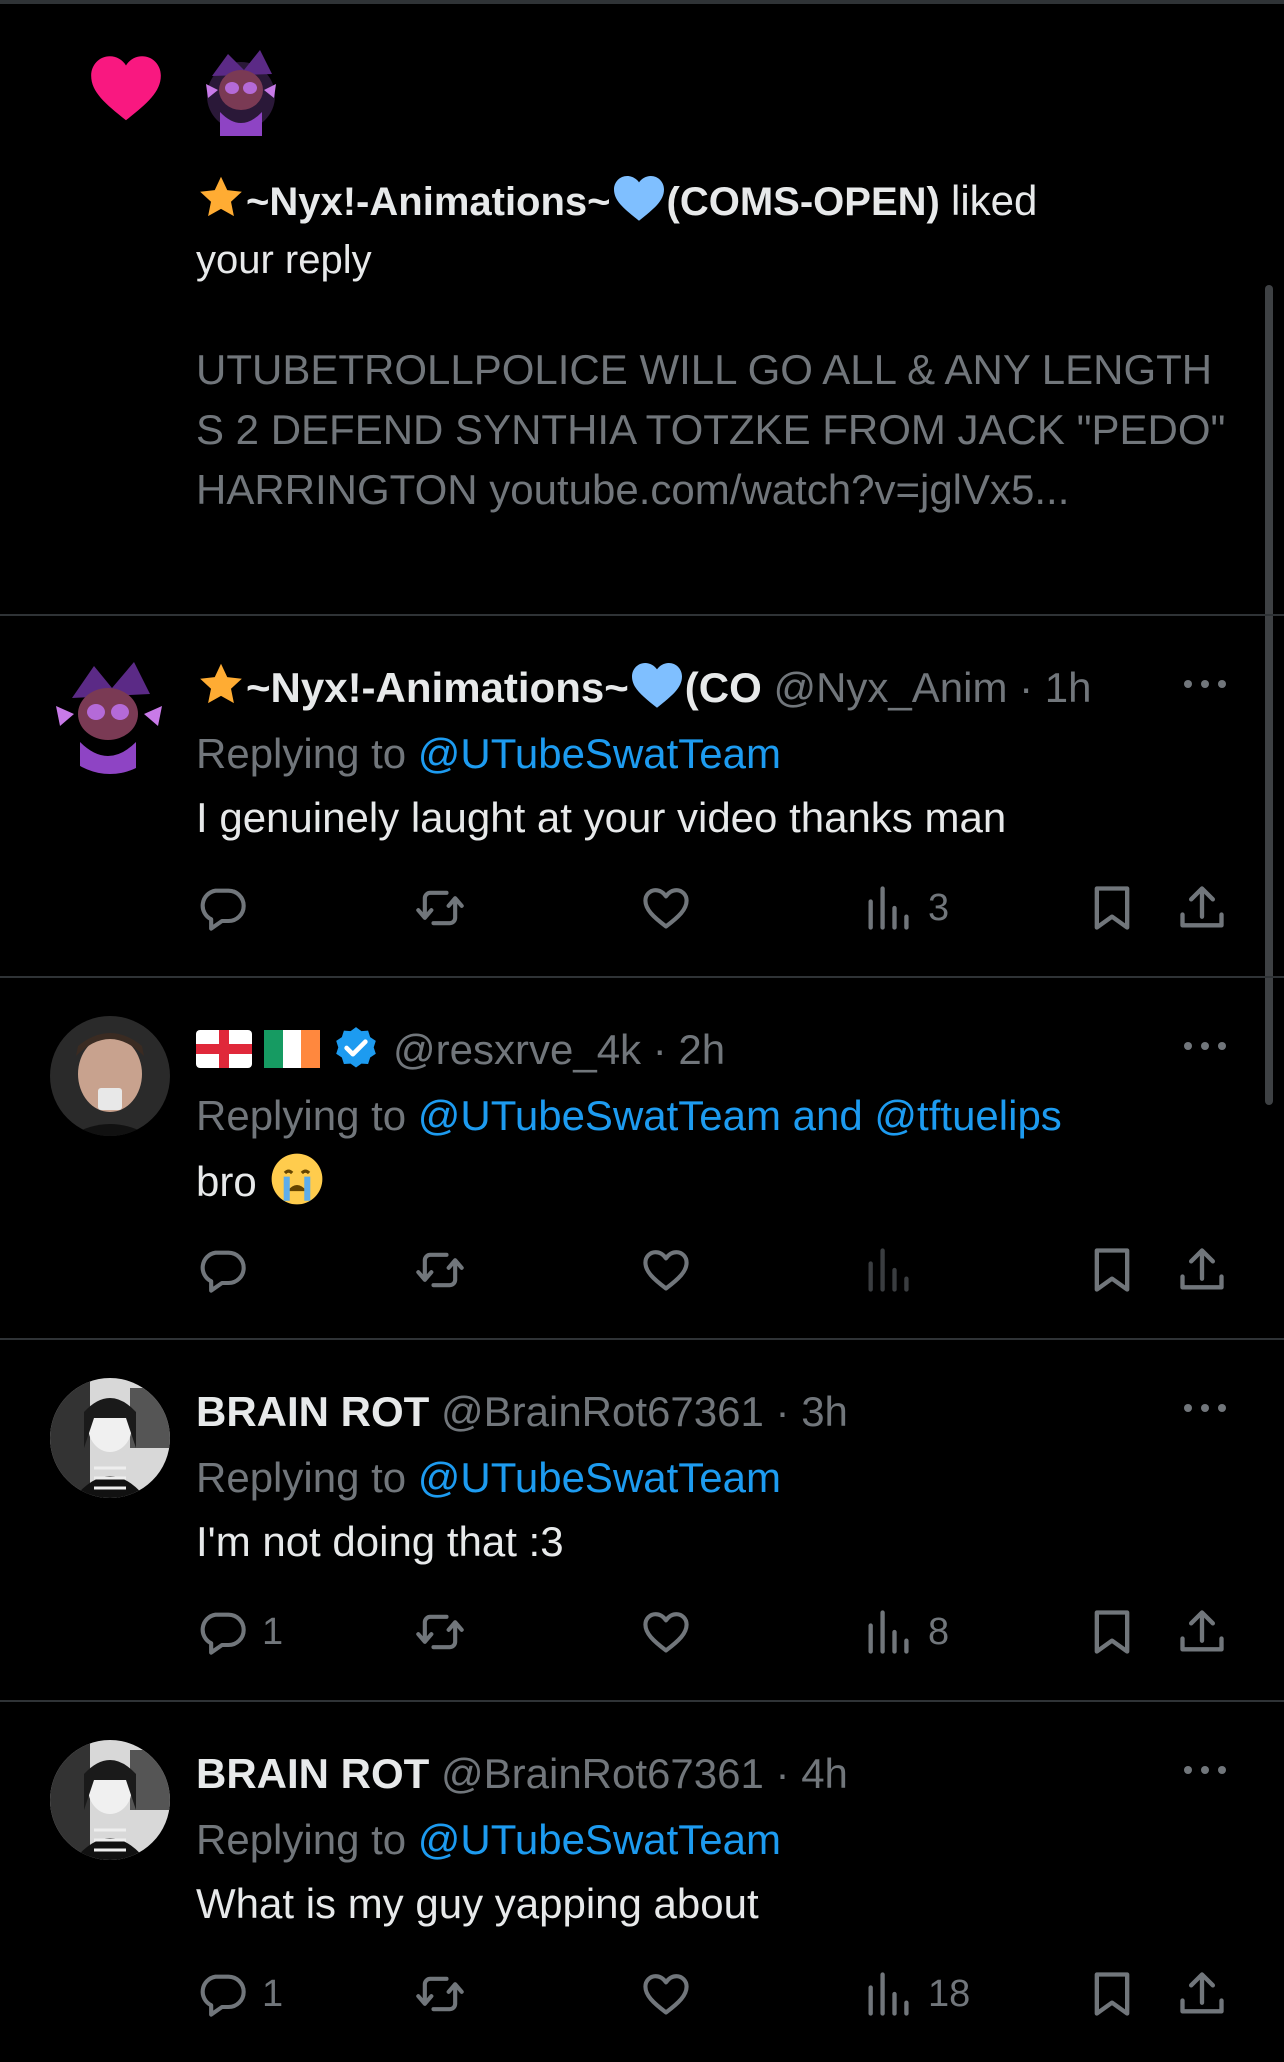 Image resolution: width=1284 pixels, height=2062 pixels. What do you see at coordinates (241, 90) in the screenshot?
I see `actor-avatar` at bounding box center [241, 90].